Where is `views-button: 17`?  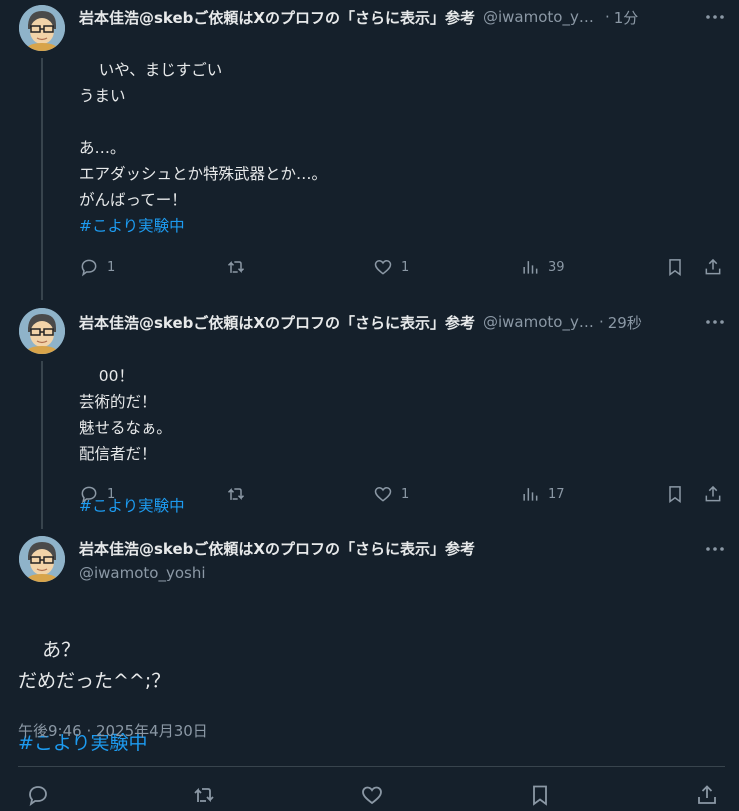
views-button: 17 is located at coordinates (542, 494).